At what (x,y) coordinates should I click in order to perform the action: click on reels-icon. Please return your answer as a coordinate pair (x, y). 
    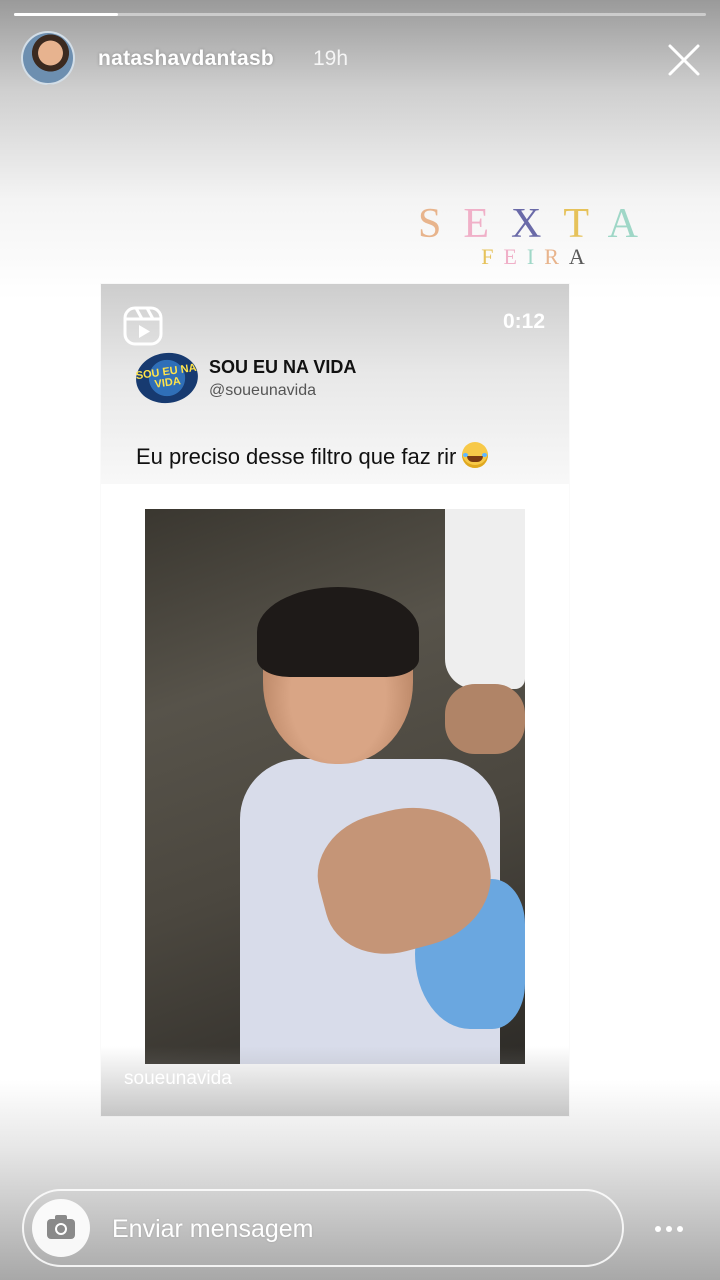
    Looking at the image, I should click on (143, 326).